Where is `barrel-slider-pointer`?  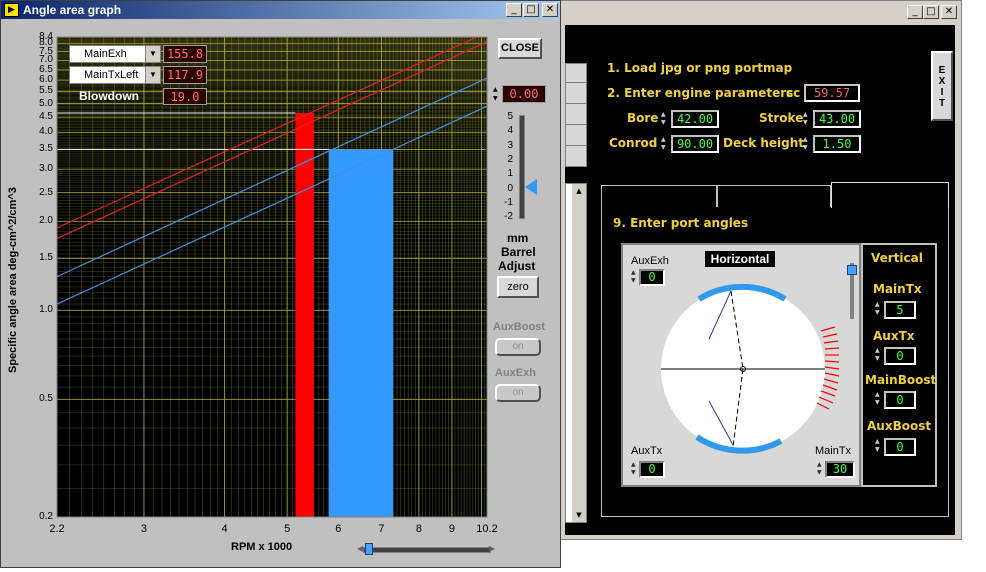 barrel-slider-pointer is located at coordinates (531, 187).